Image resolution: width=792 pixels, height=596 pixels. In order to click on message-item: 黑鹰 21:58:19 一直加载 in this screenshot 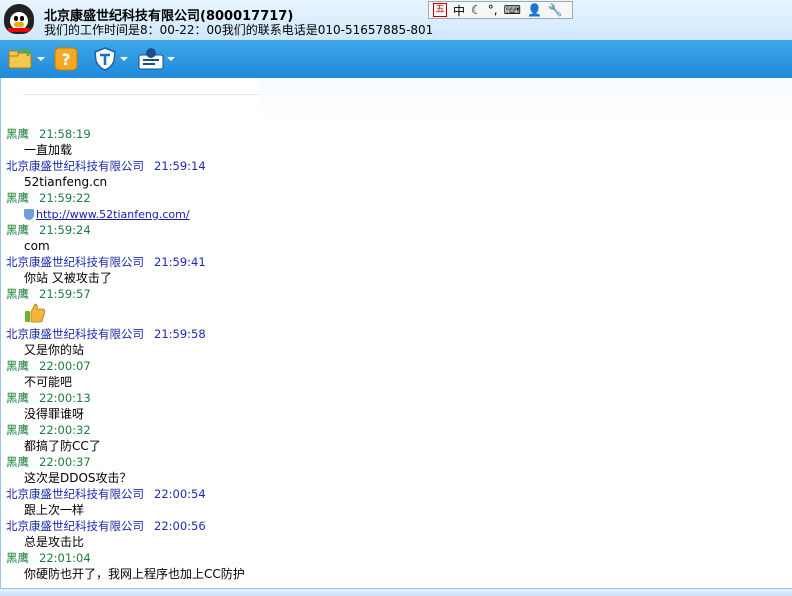, I will do `click(396, 142)`.